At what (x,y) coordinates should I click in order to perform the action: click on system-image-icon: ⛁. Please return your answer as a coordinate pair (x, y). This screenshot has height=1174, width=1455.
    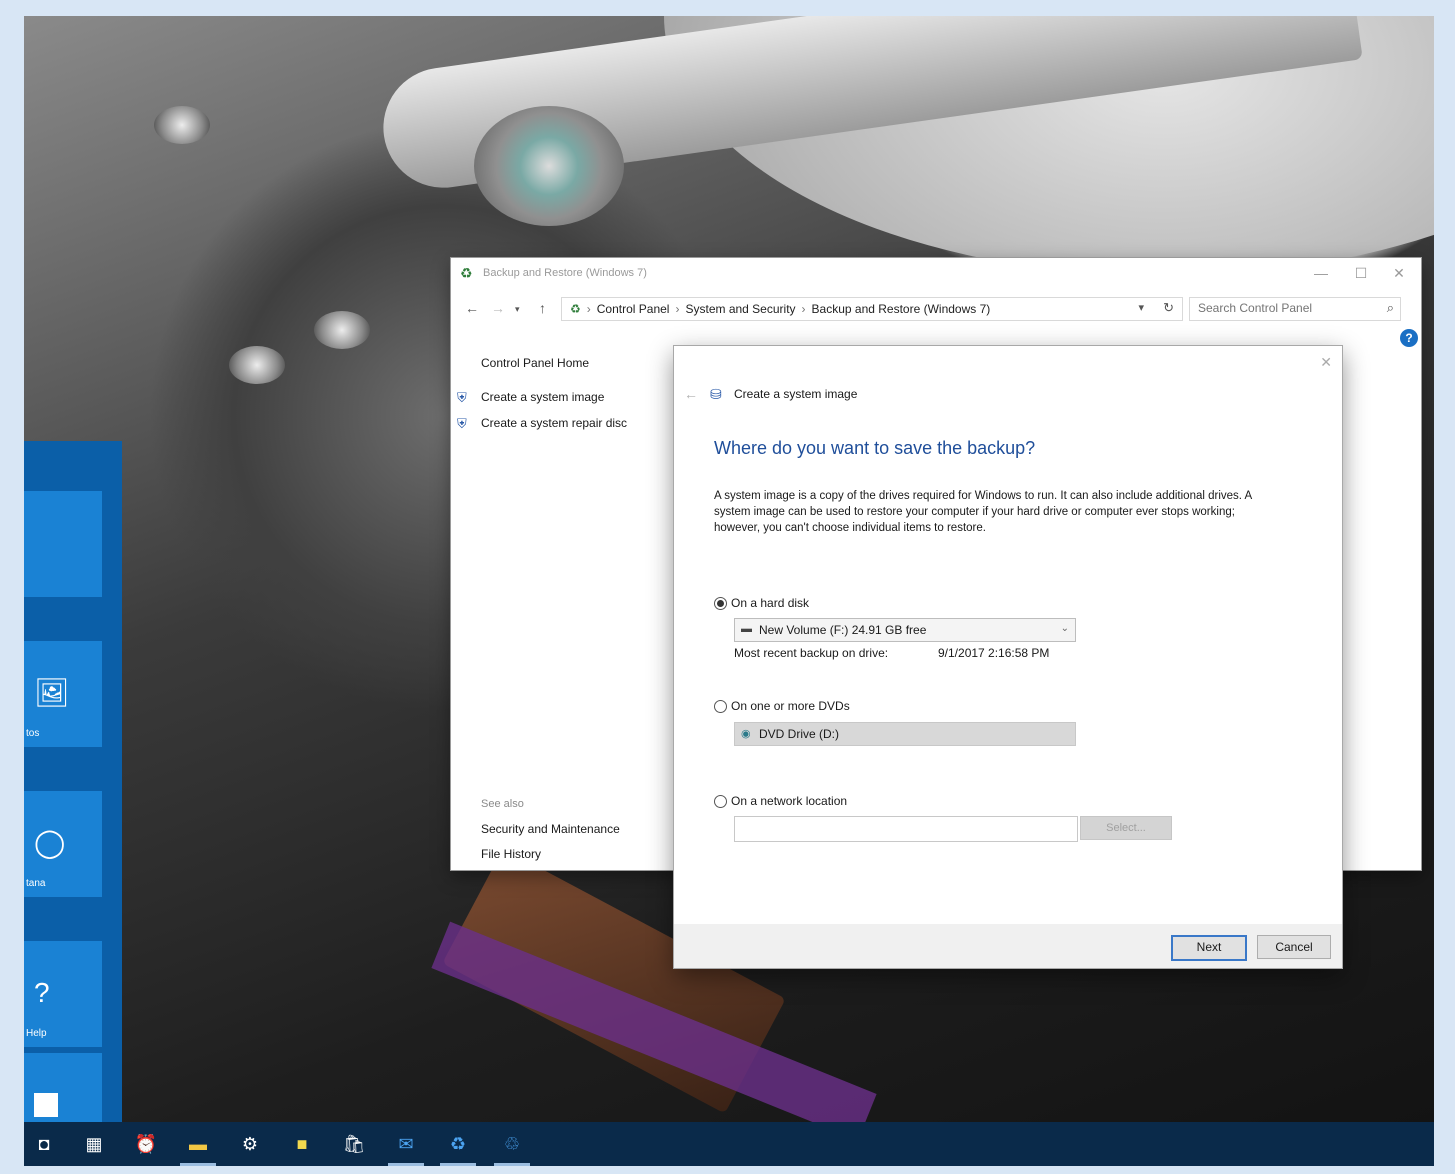
    Looking at the image, I should click on (716, 394).